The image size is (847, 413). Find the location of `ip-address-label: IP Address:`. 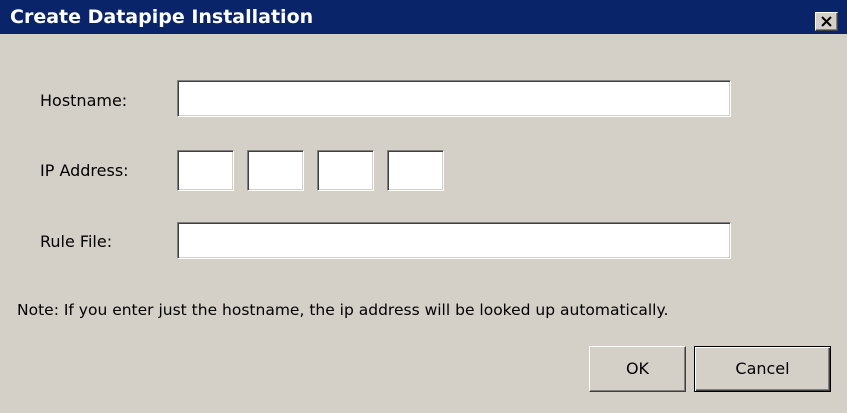

ip-address-label: IP Address: is located at coordinates (84, 170).